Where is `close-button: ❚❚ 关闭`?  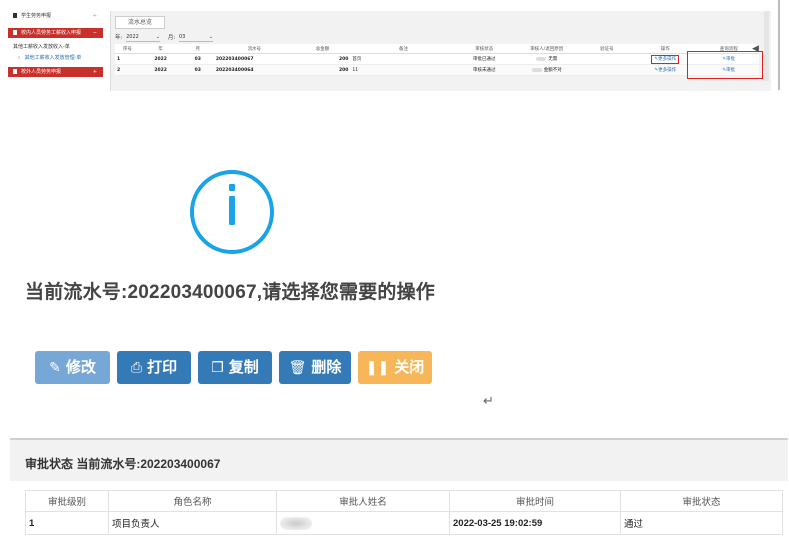 close-button: ❚❚ 关闭 is located at coordinates (395, 367).